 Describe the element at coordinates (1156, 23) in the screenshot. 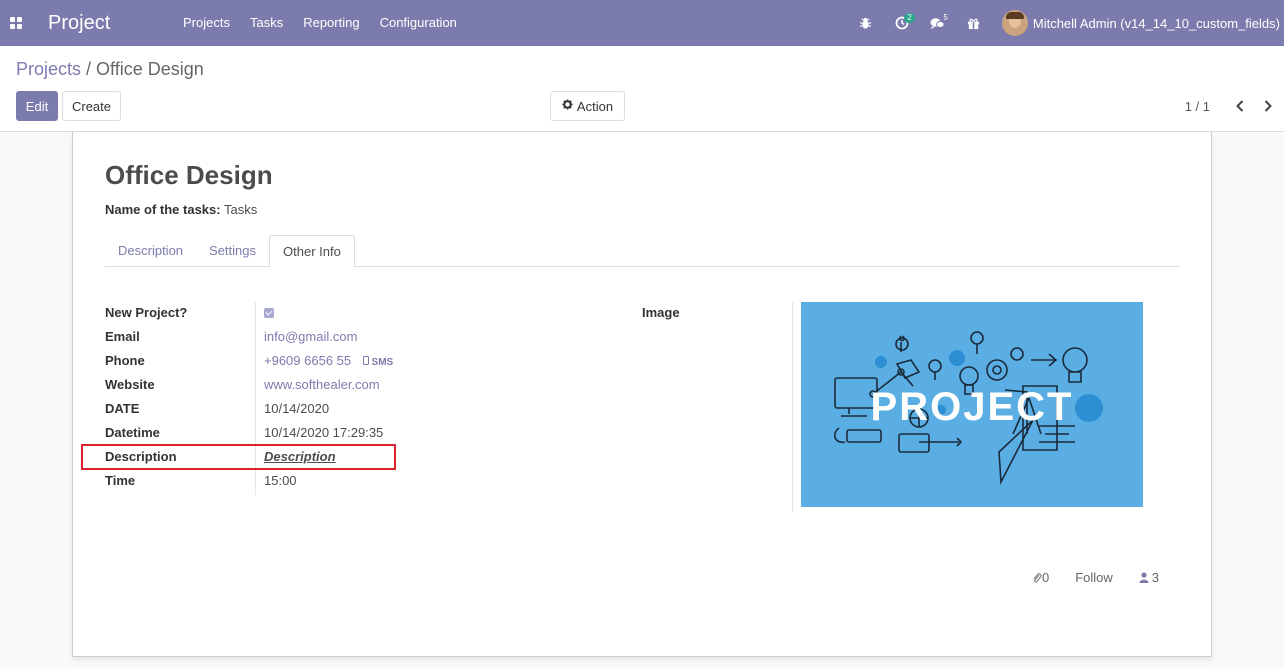

I see `user-name: Mitchell Admin (v14_14_10_custom_fields)` at that location.